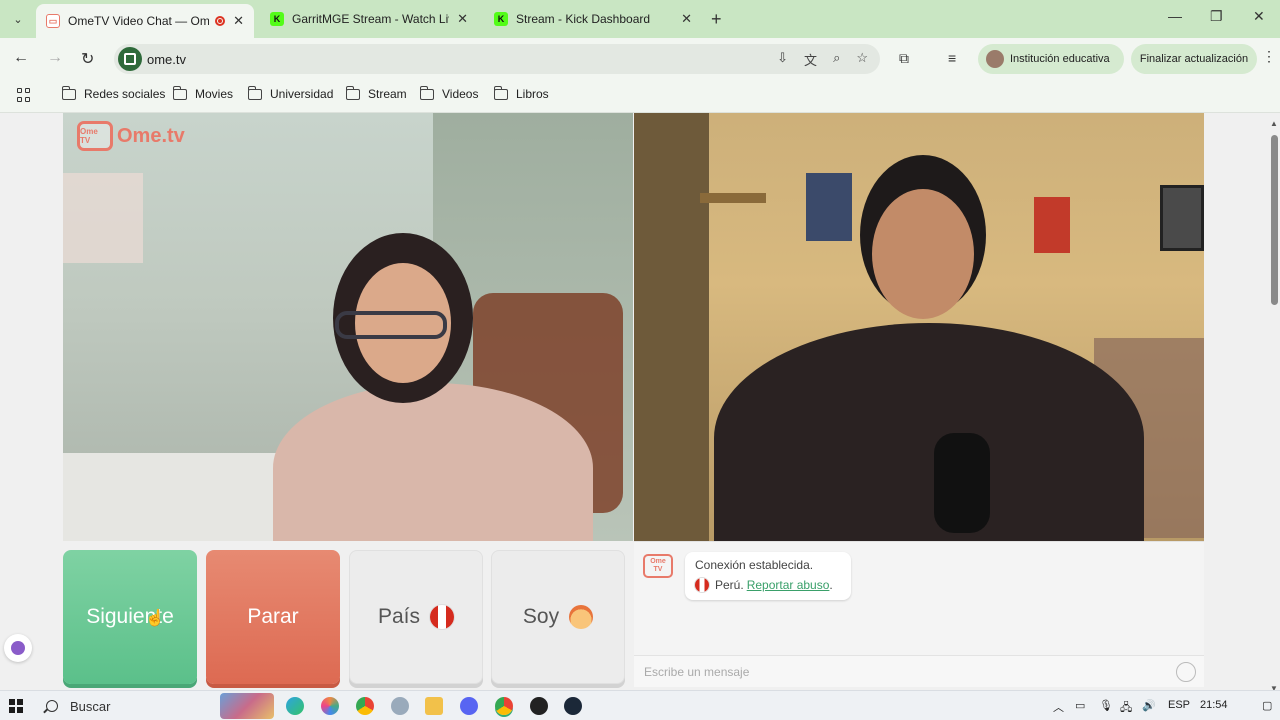 The image size is (1280, 720). Describe the element at coordinates (16, 706) in the screenshot. I see `windows-start-icon` at that location.